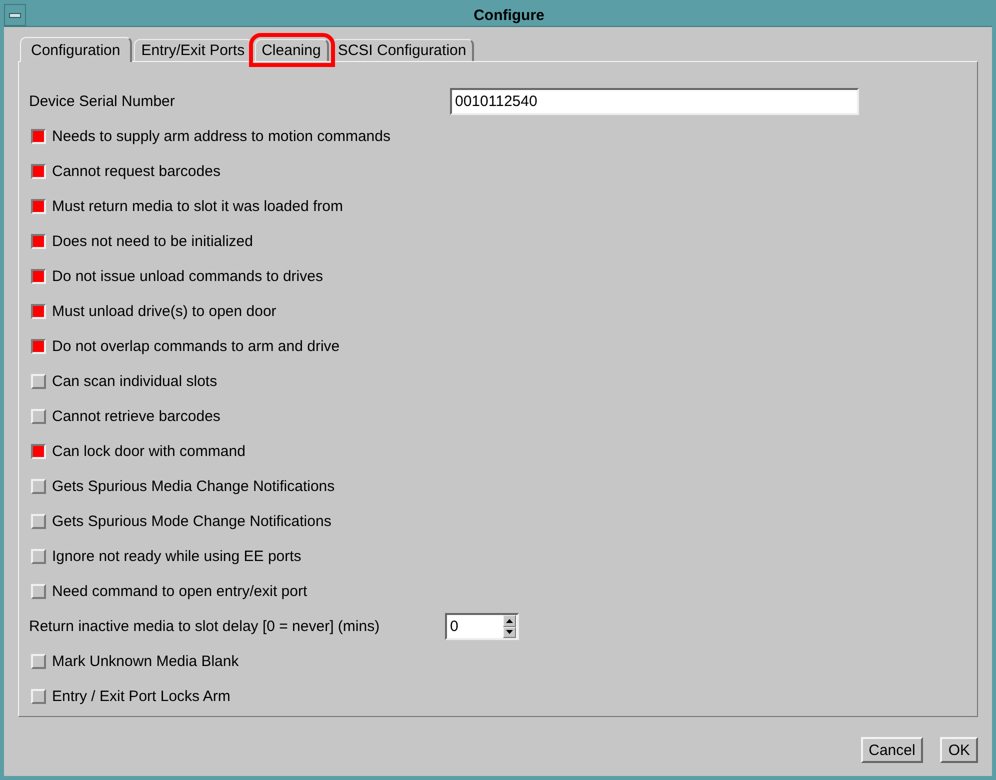 The height and width of the screenshot is (780, 996). Describe the element at coordinates (136, 416) in the screenshot. I see `checkbox-label: Cannot retrieve barcodes` at that location.